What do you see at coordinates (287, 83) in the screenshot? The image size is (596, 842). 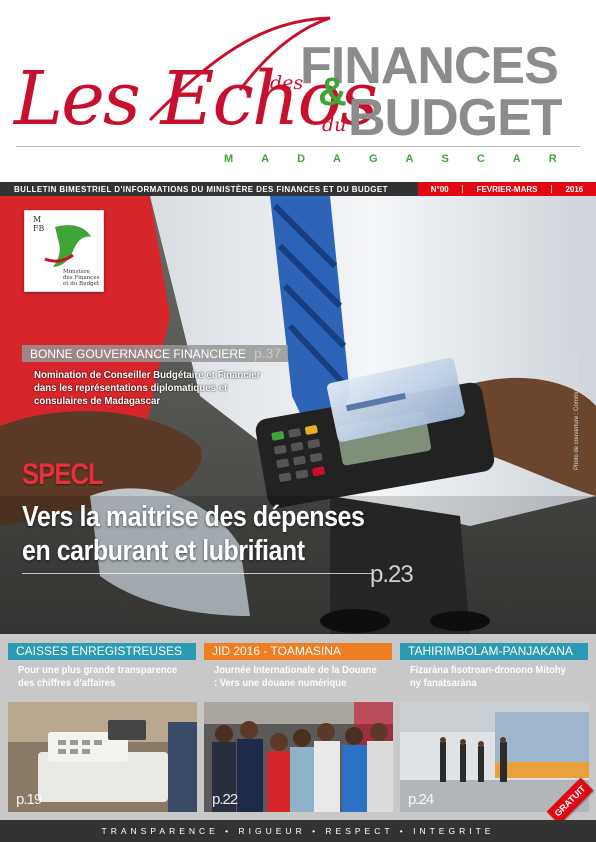 I see `title-des: des` at bounding box center [287, 83].